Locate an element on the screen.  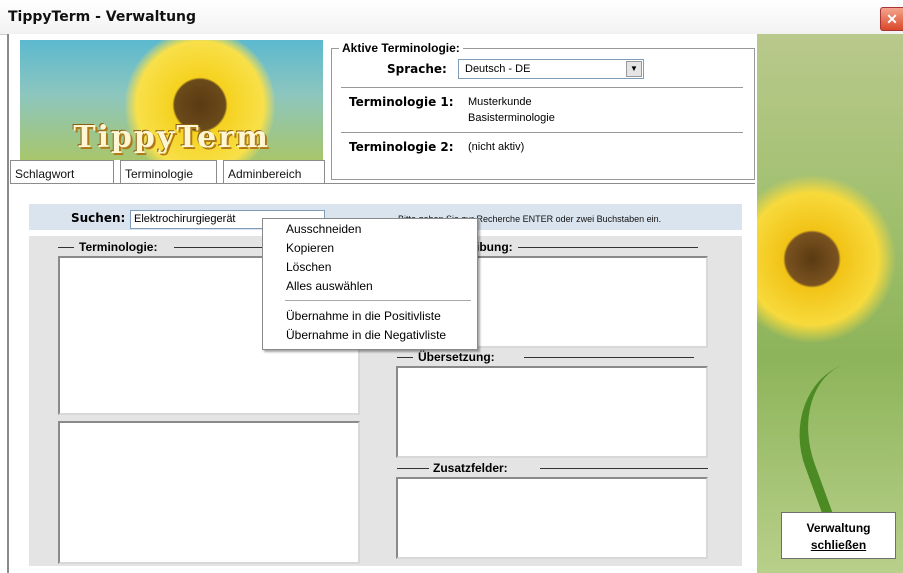
menu-separator is located at coordinates (378, 300).